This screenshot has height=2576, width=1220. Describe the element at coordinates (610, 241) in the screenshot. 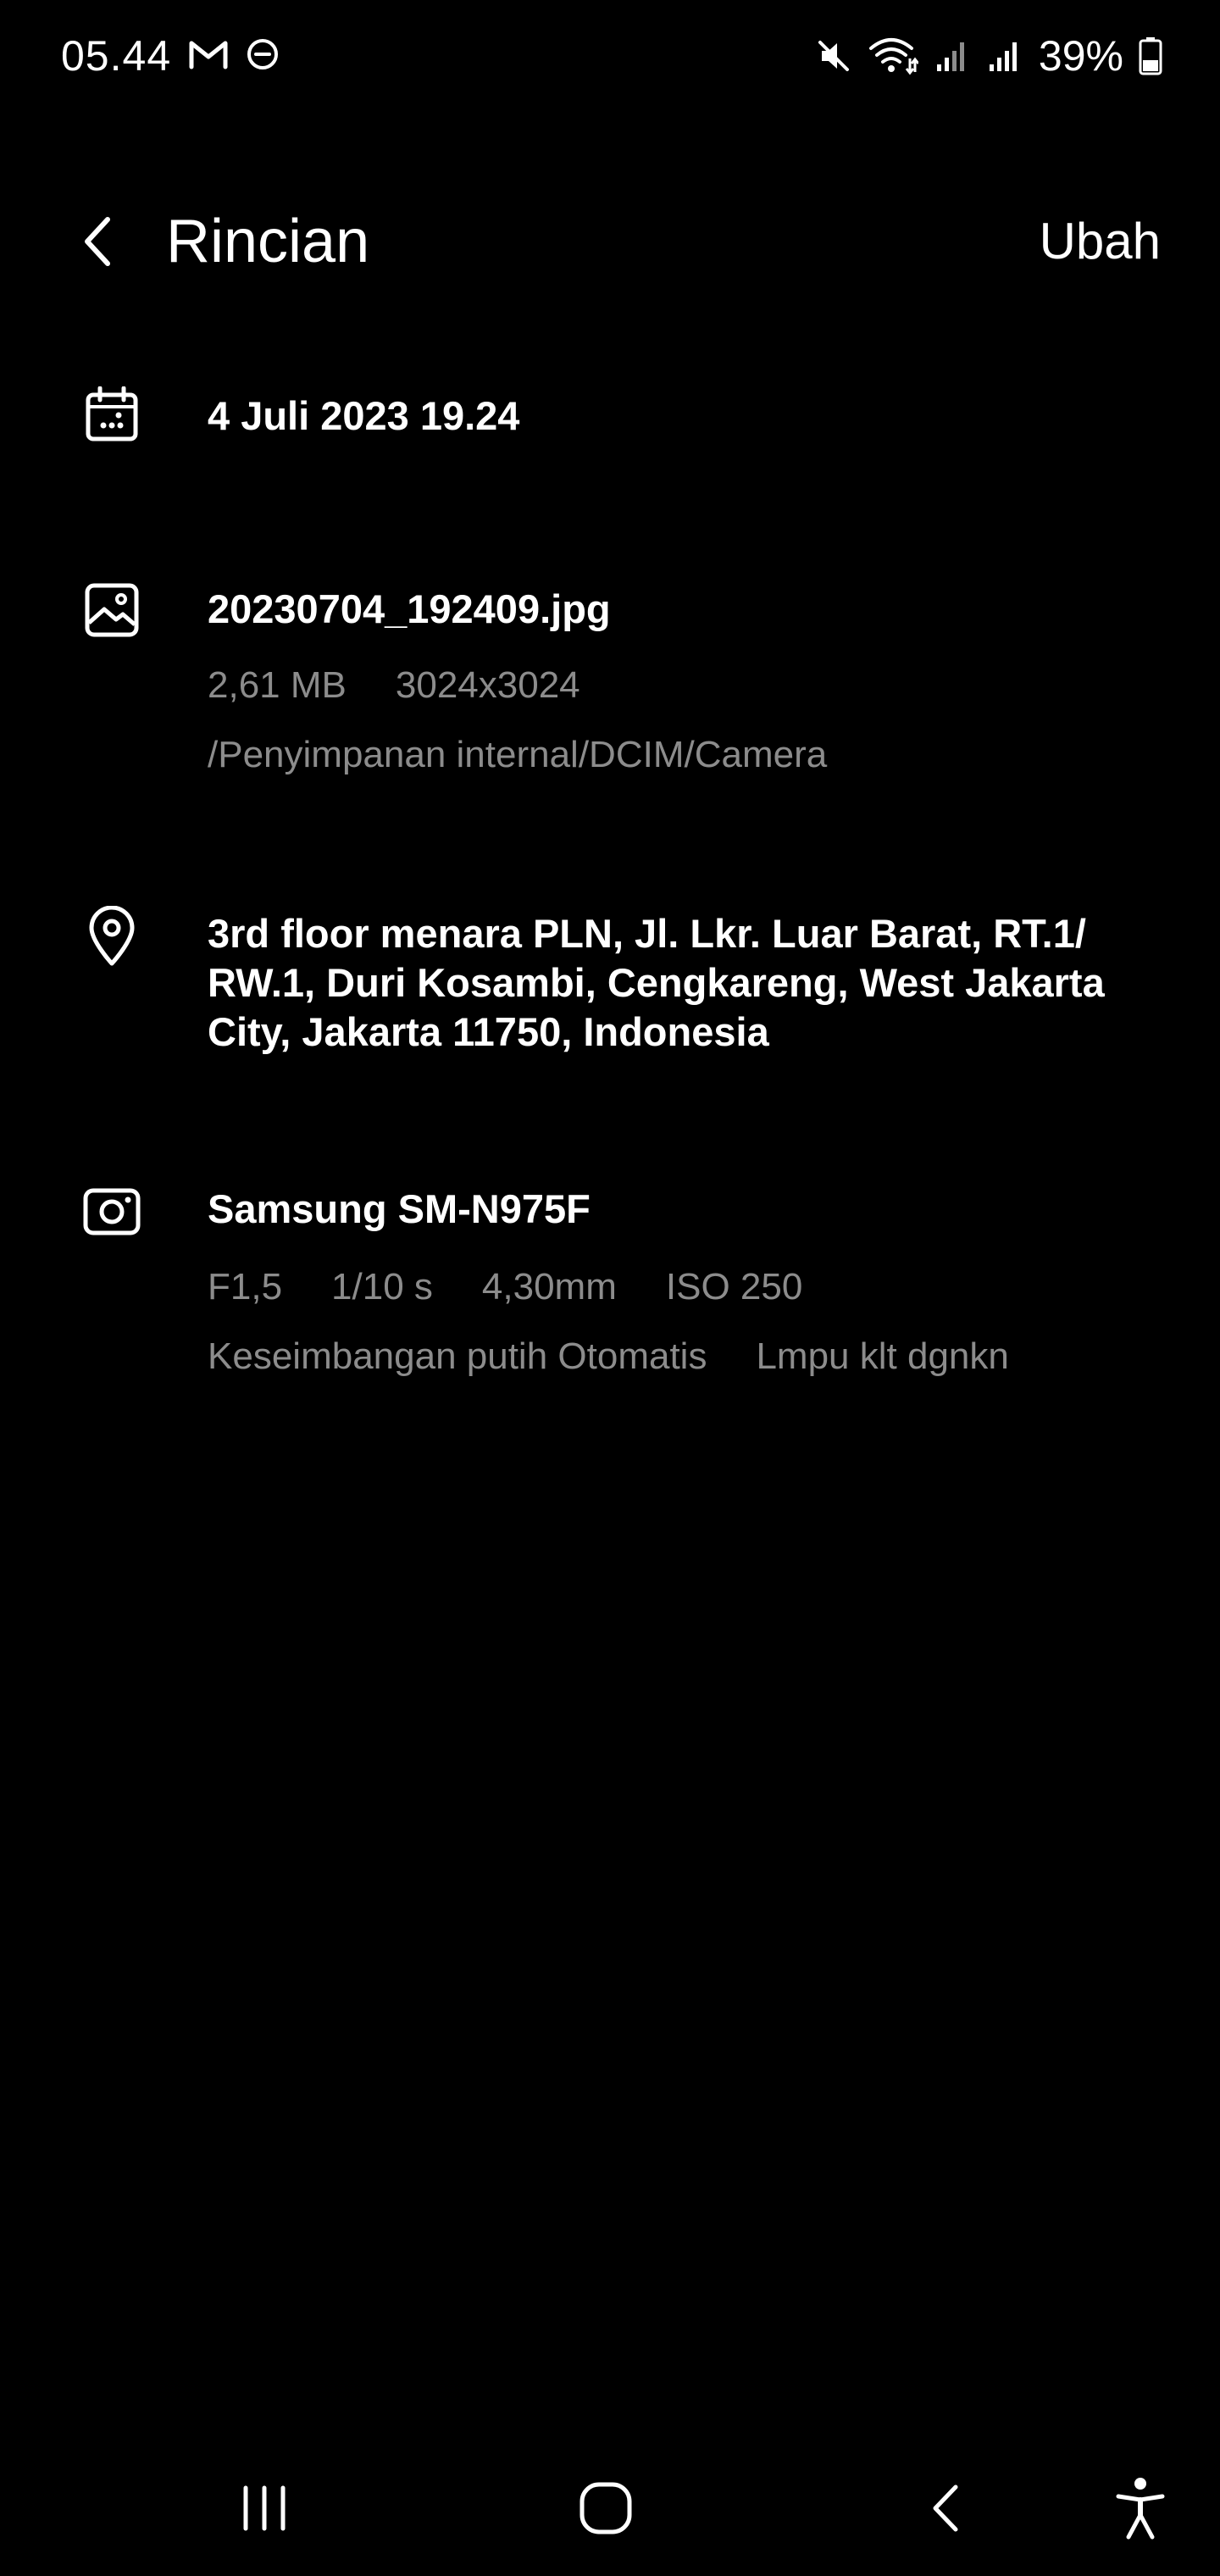

I see `app-header: Rincian Ubah` at that location.